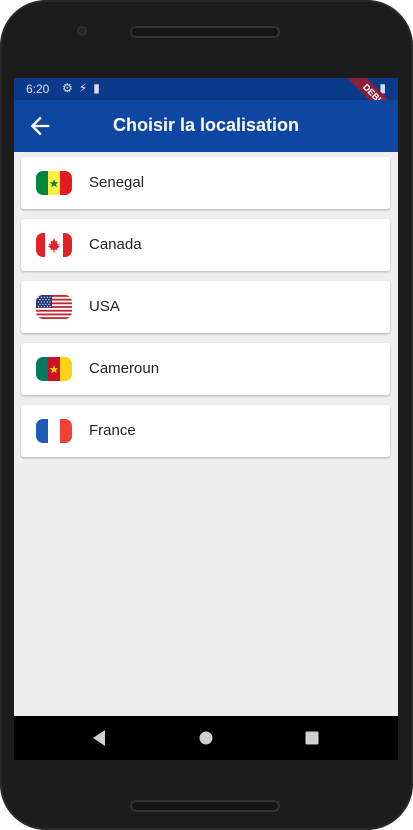 This screenshot has width=413, height=830. I want to click on settings-icon: ⚙, so click(70, 88).